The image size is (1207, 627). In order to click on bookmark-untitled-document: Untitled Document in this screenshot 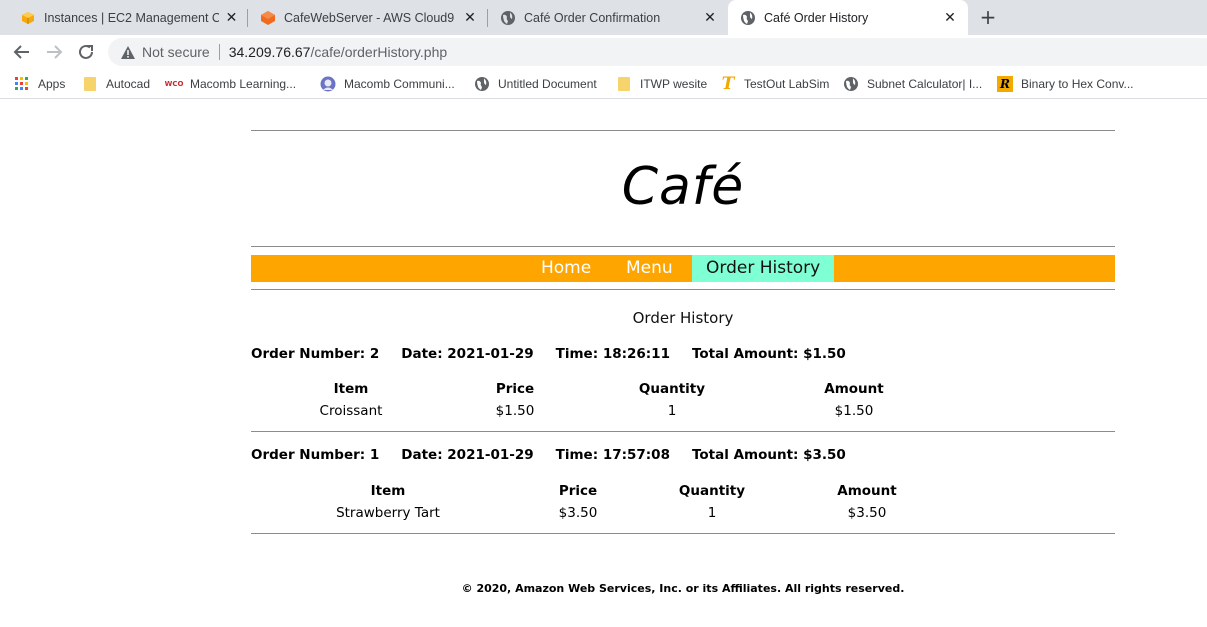, I will do `click(535, 84)`.